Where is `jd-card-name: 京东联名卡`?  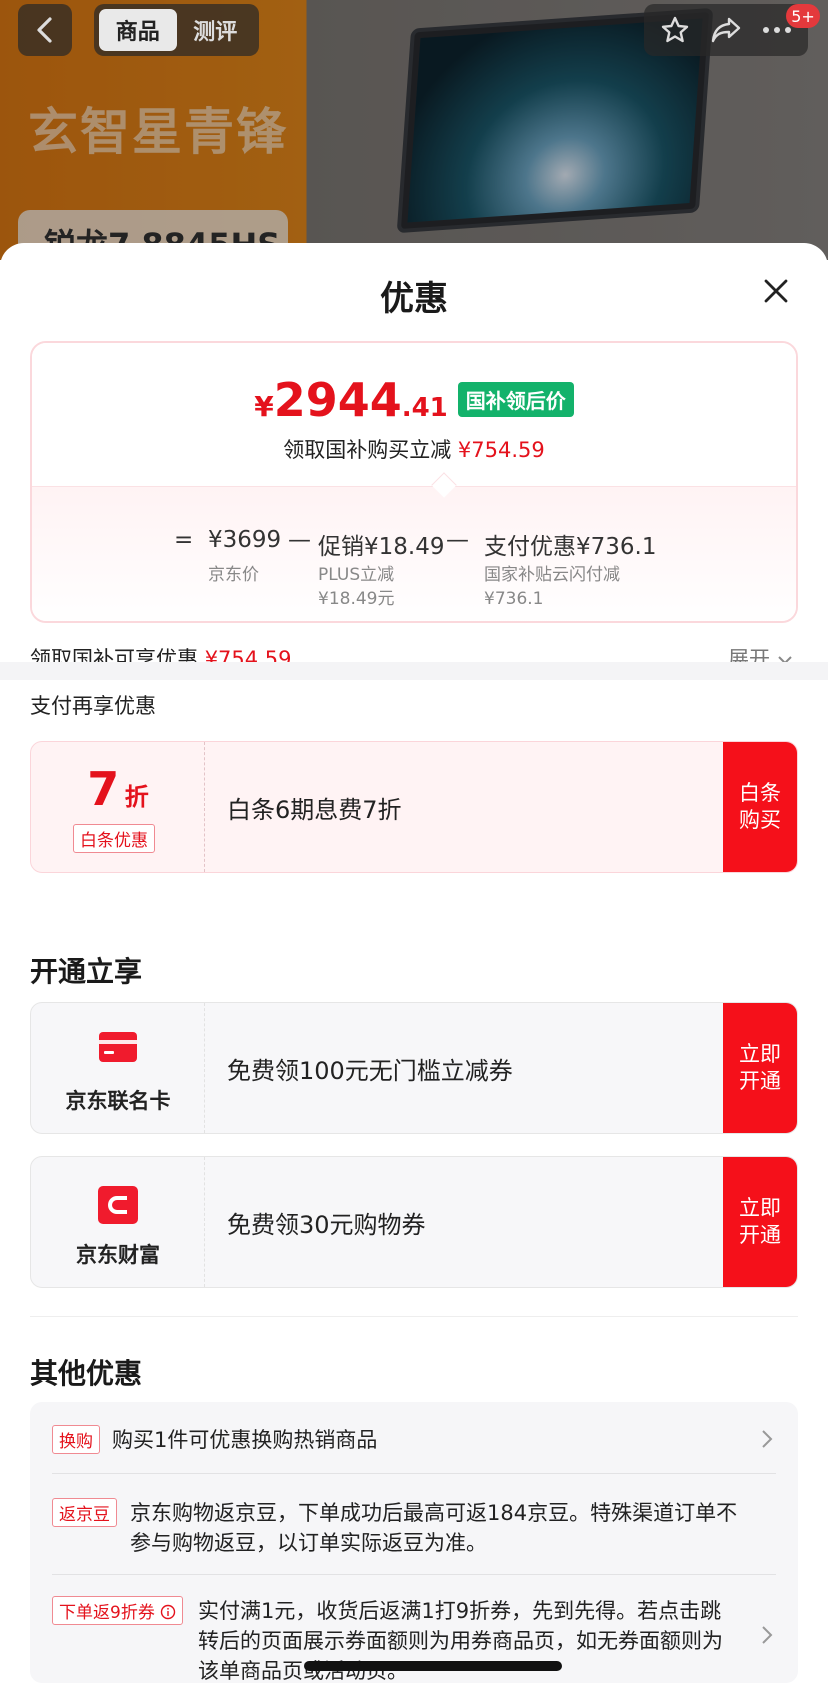
jd-card-name: 京东联名卡 is located at coordinates (118, 1101).